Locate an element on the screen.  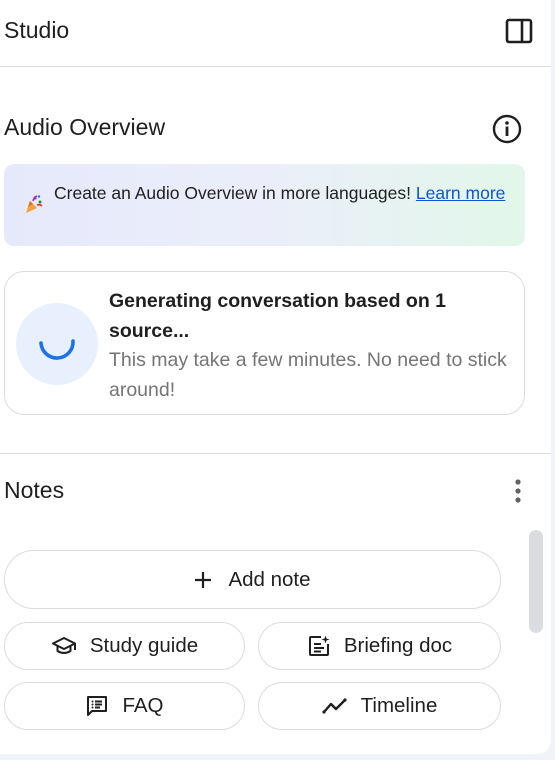
more-vert-icon is located at coordinates (518, 491).